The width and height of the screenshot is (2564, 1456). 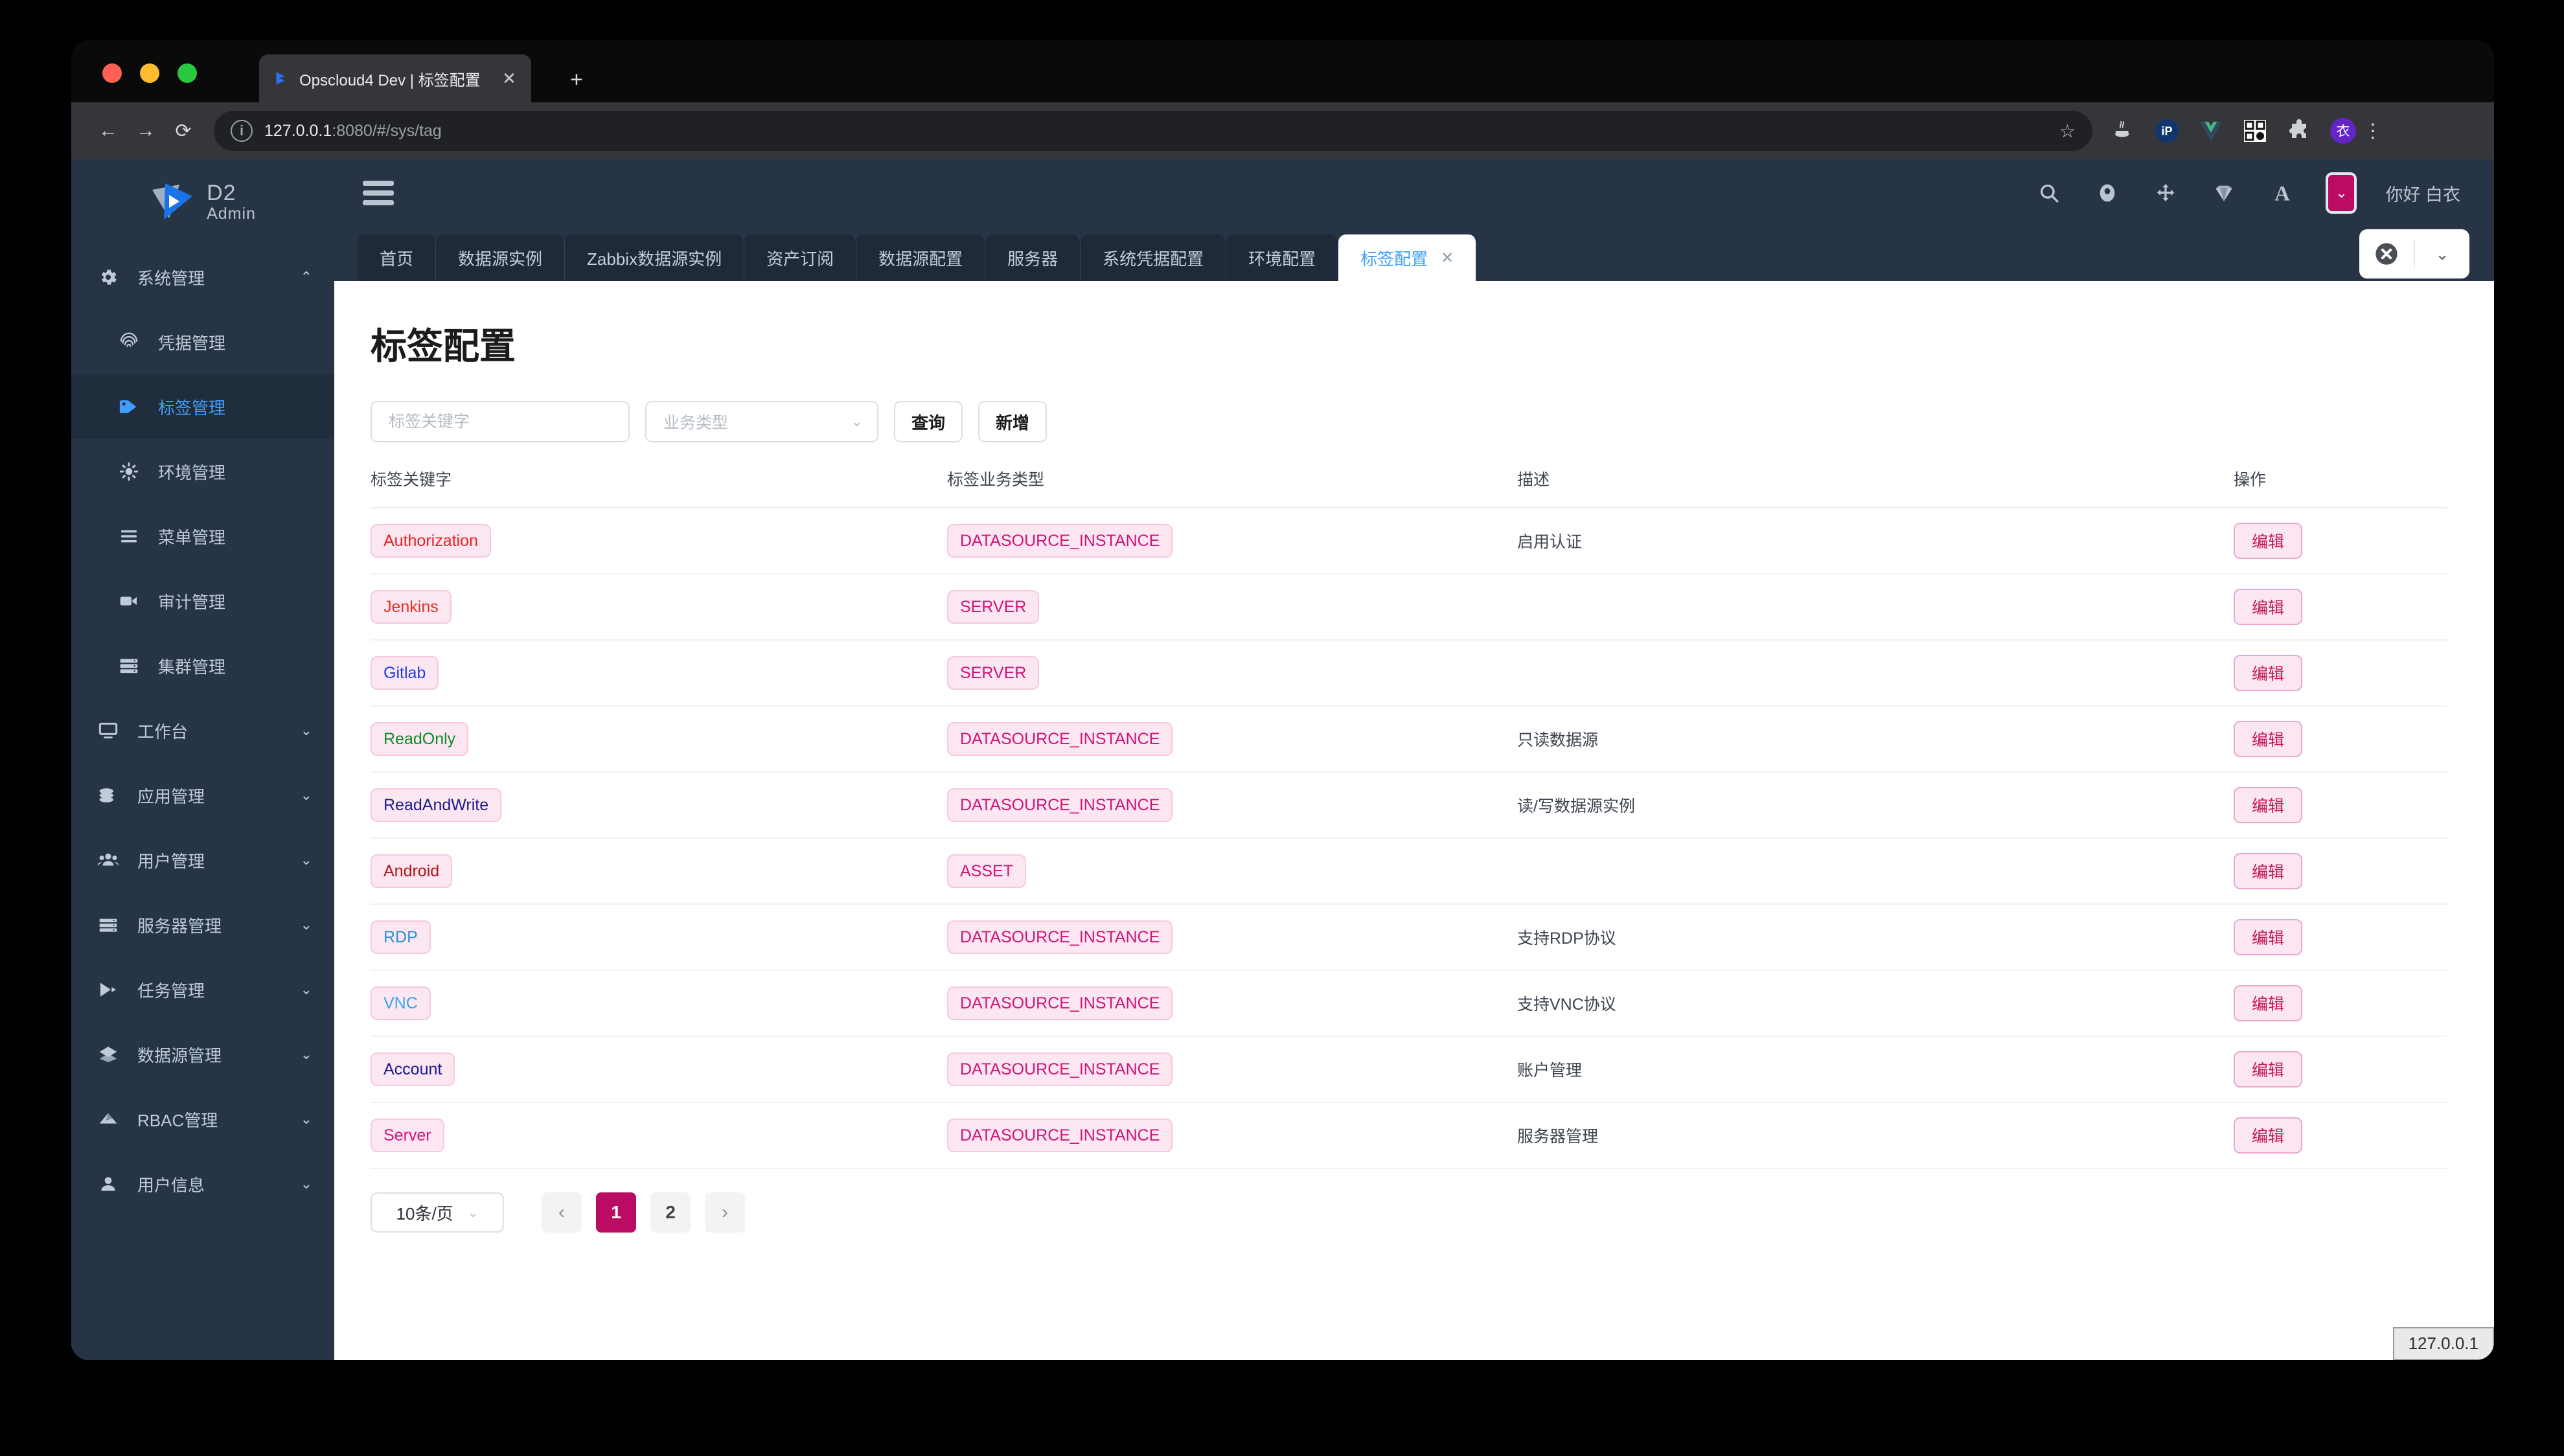 I want to click on close-window-button, so click(x=112, y=73).